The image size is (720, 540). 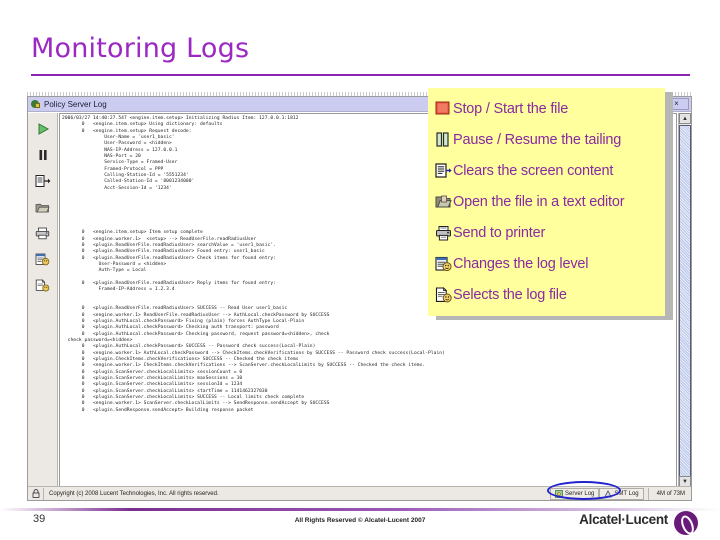 What do you see at coordinates (43, 300) in the screenshot?
I see `log-toolbar` at bounding box center [43, 300].